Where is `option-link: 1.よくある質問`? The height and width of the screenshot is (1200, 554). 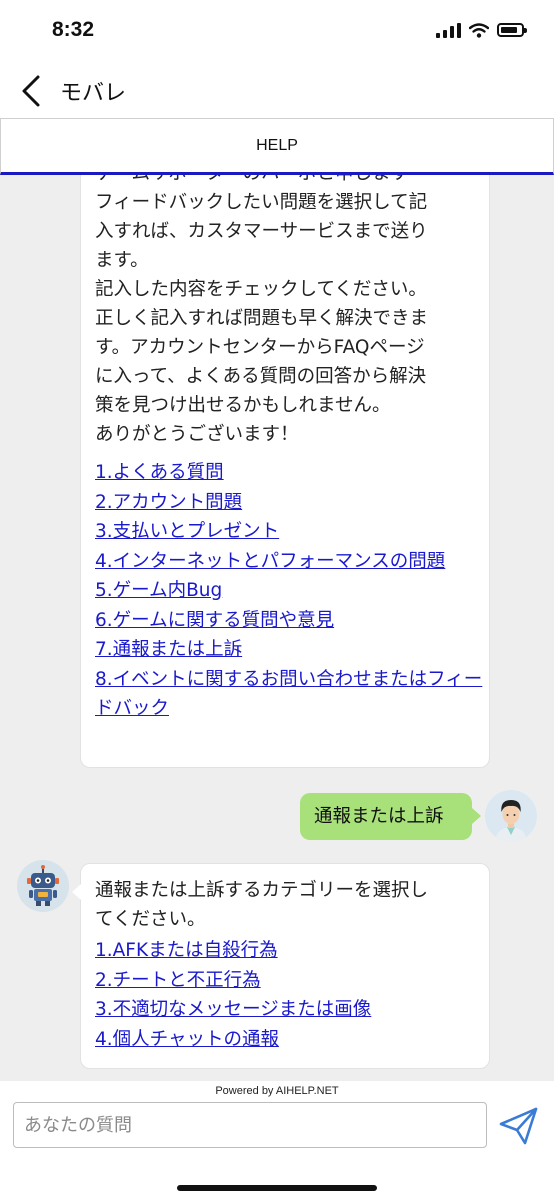 option-link: 1.よくある質問 is located at coordinates (289, 473).